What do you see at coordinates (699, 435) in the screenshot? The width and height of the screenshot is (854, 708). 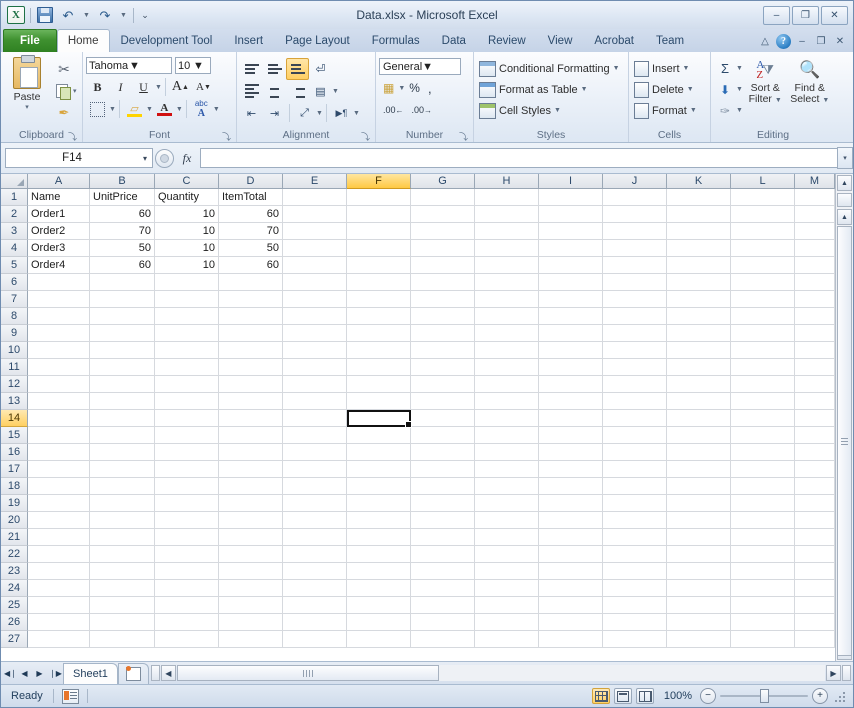 I see `cell-K15` at bounding box center [699, 435].